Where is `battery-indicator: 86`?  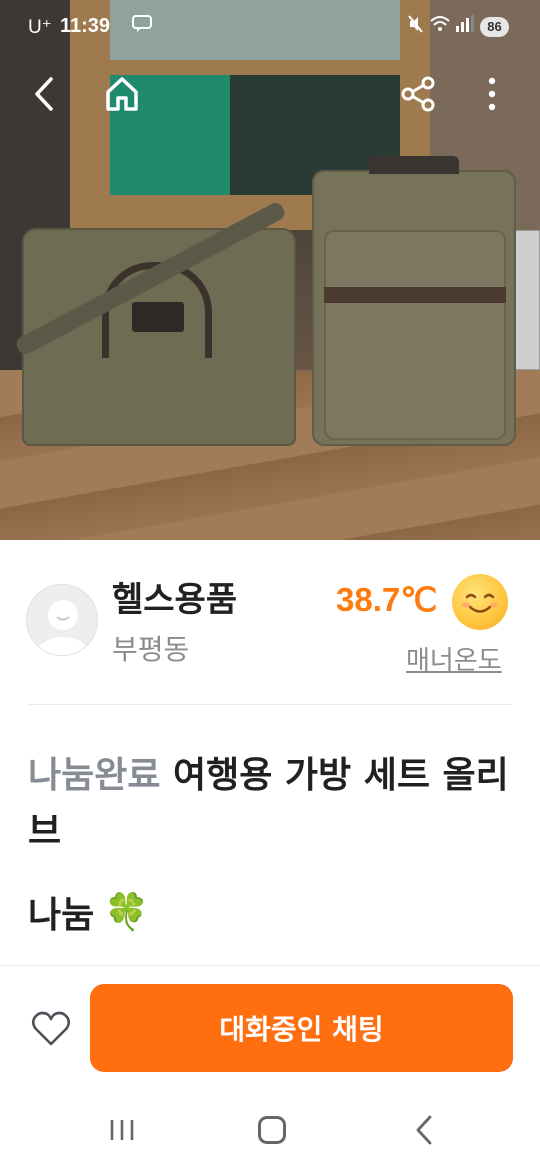 battery-indicator: 86 is located at coordinates (494, 27).